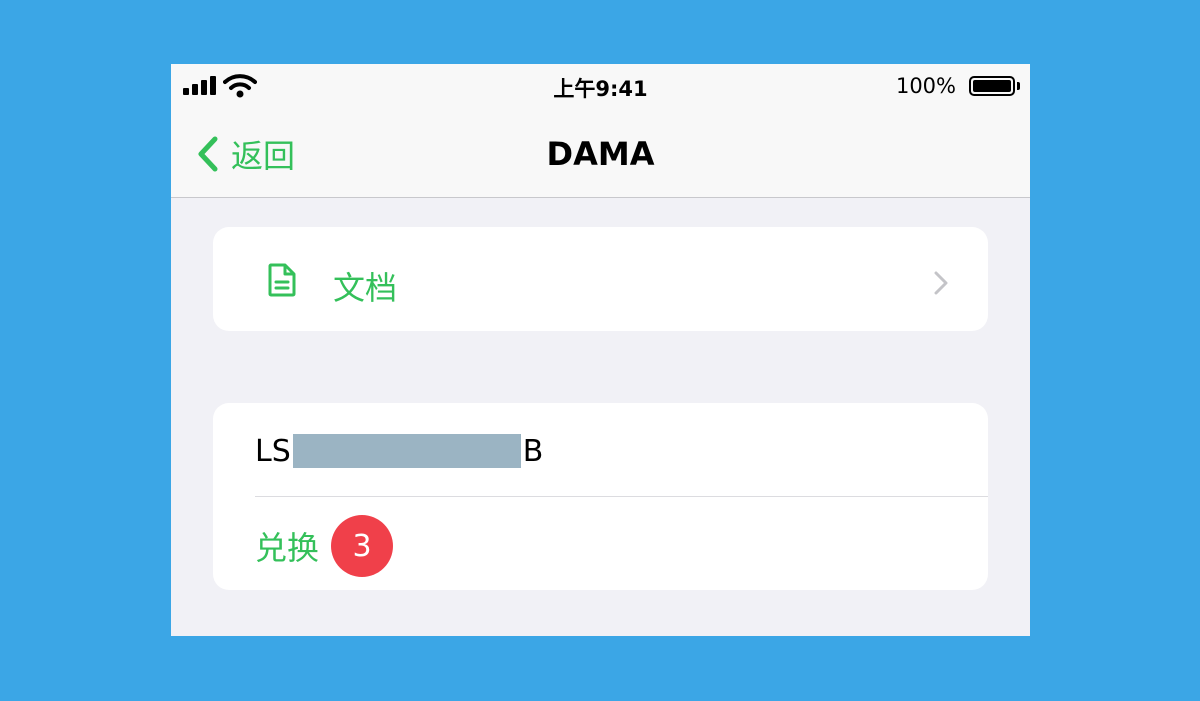  Describe the element at coordinates (282, 280) in the screenshot. I see `document-icon` at that location.